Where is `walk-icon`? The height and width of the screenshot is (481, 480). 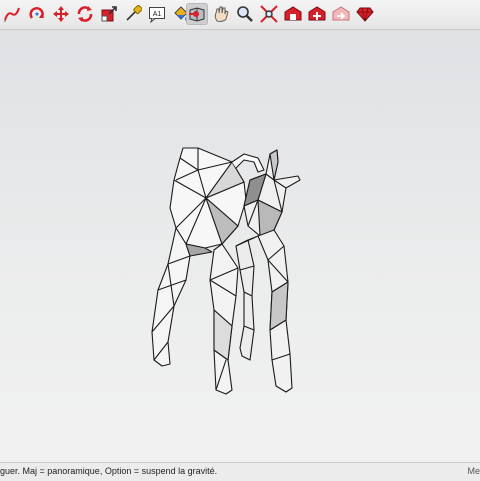
walk-icon is located at coordinates (197, 14).